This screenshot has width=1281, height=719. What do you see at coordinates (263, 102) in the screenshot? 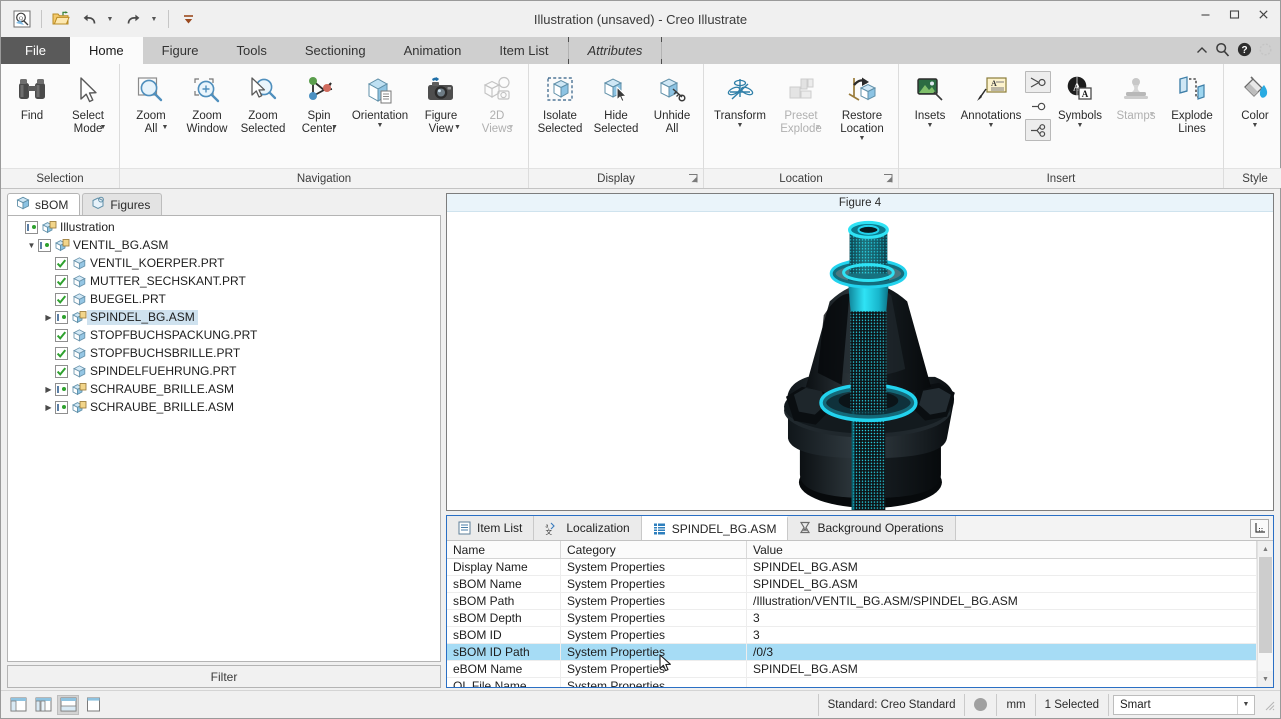
I see `zoom-selected-button: Zoom Selected` at bounding box center [263, 102].